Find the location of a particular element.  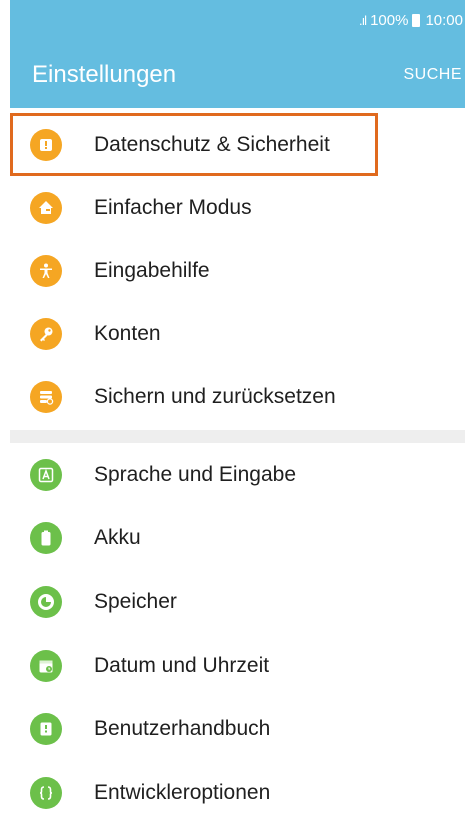

settings-item-datenschutz: Datenschutz & Sicherheit is located at coordinates (237, 144).